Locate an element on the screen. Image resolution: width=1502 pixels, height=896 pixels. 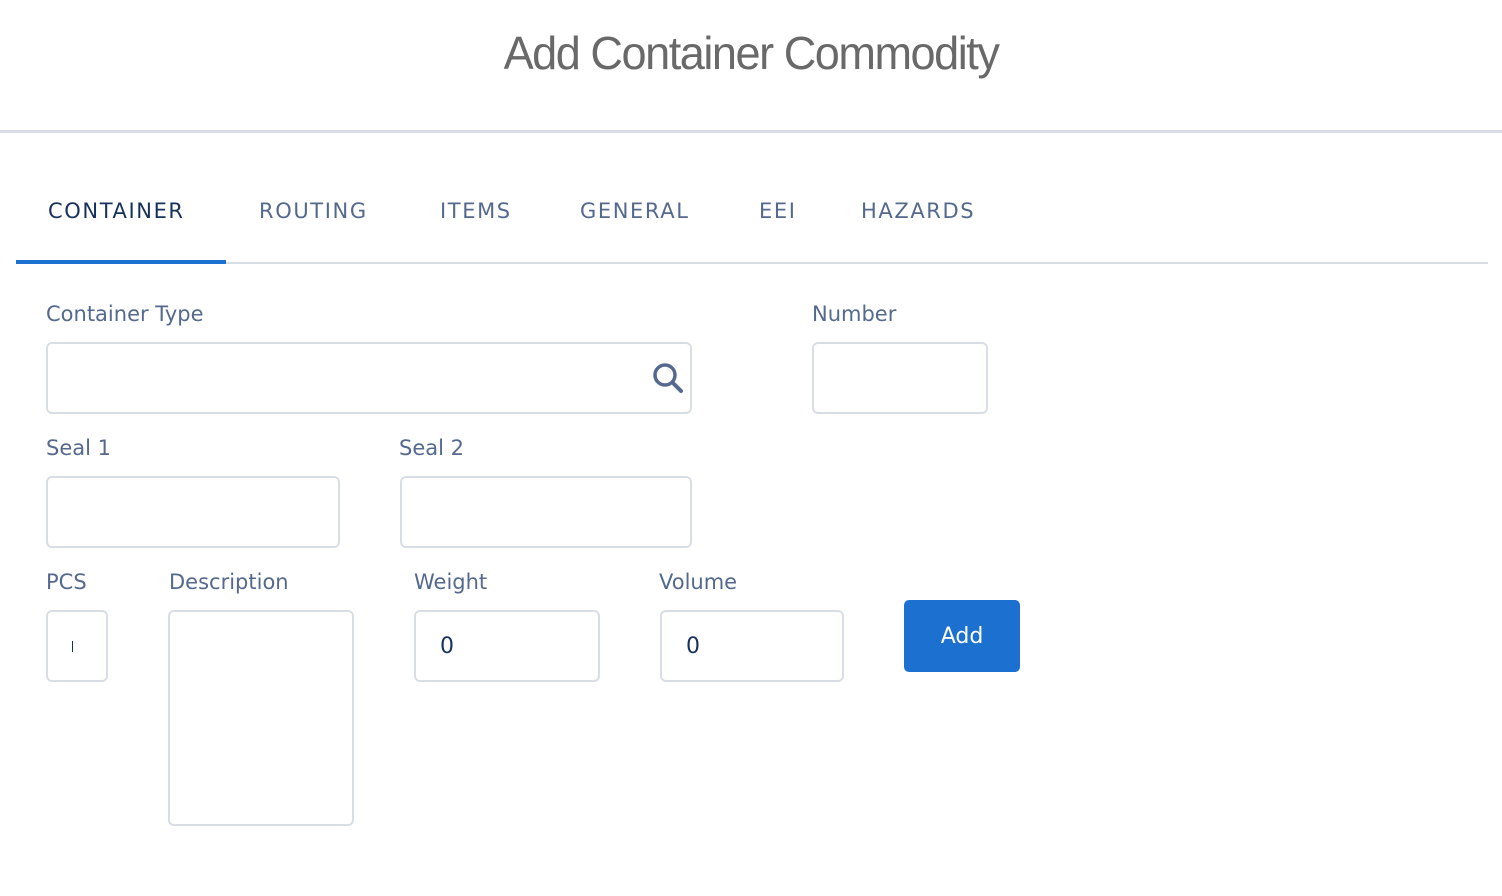
tab-routing: ROUTING is located at coordinates (313, 222).